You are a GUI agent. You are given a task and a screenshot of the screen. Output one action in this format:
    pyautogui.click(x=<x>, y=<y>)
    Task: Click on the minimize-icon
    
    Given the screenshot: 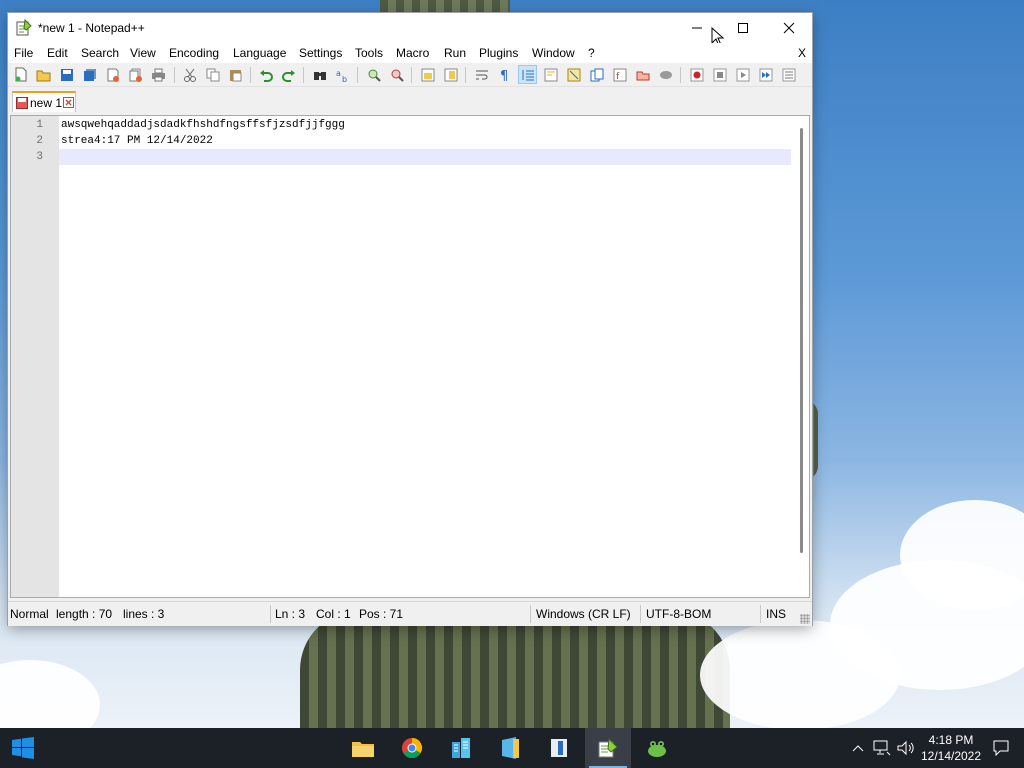 What is the action you would take?
    pyautogui.click(x=697, y=28)
    